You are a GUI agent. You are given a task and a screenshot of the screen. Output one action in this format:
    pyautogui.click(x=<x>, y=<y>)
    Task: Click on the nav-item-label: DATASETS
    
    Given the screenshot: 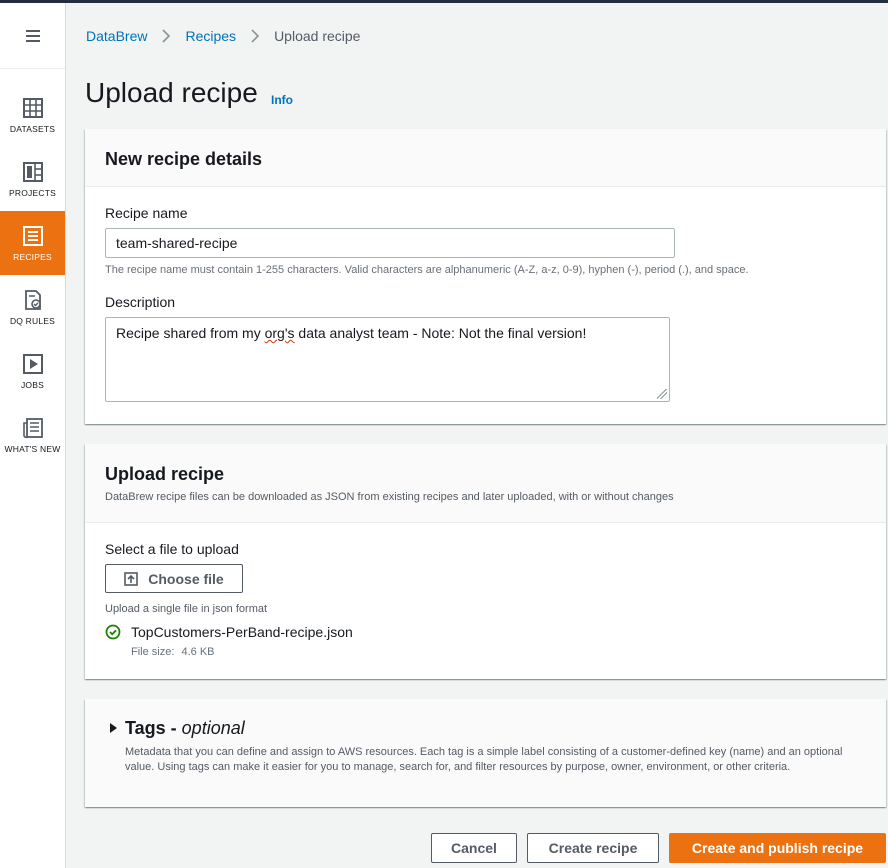 What is the action you would take?
    pyautogui.click(x=32, y=128)
    